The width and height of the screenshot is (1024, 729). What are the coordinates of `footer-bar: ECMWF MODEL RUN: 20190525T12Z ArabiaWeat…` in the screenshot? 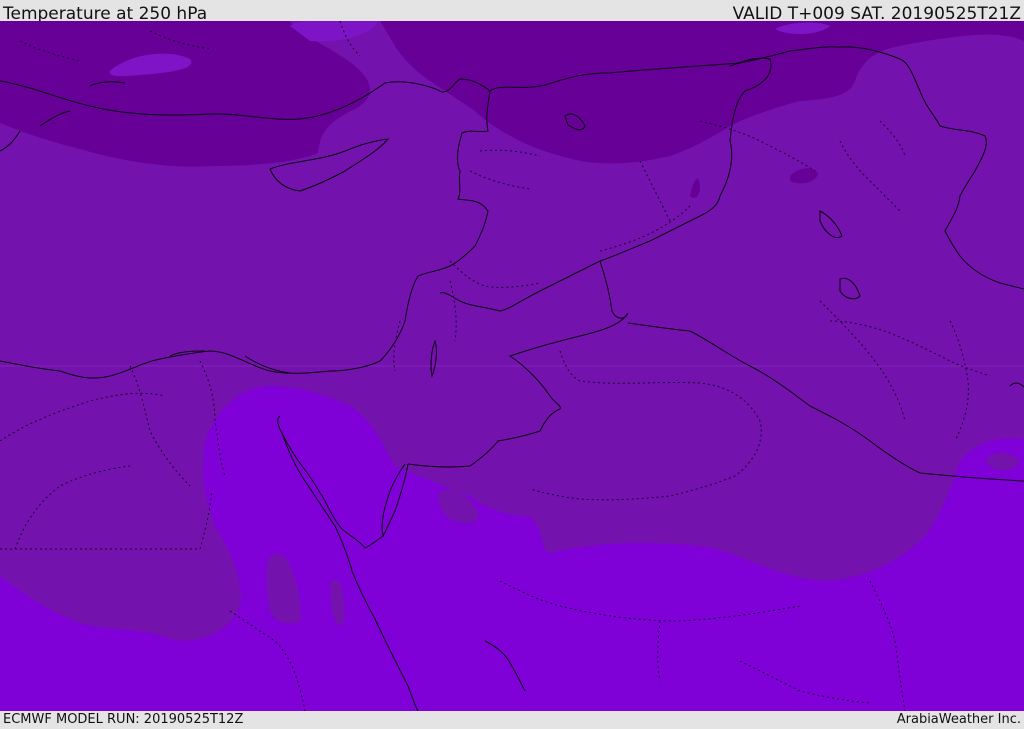 It's located at (512, 720).